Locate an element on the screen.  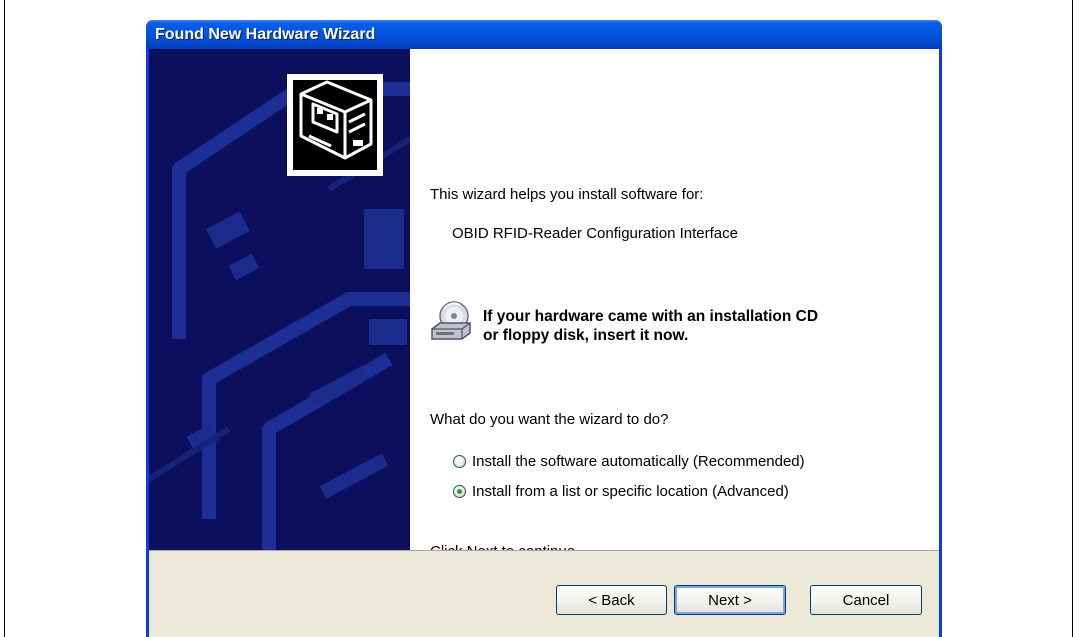
radio-install-from-list is located at coordinates (459, 491).